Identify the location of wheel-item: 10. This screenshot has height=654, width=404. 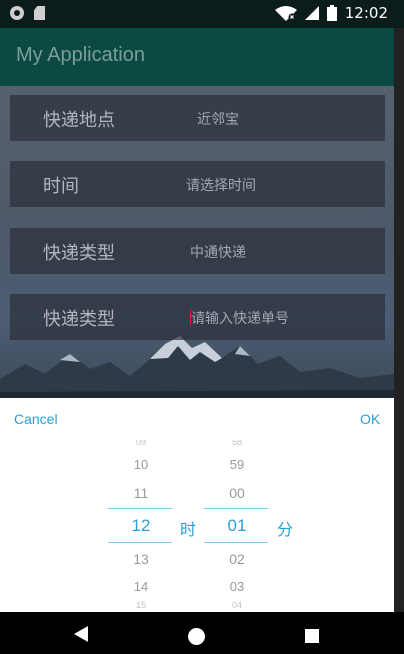
(141, 464).